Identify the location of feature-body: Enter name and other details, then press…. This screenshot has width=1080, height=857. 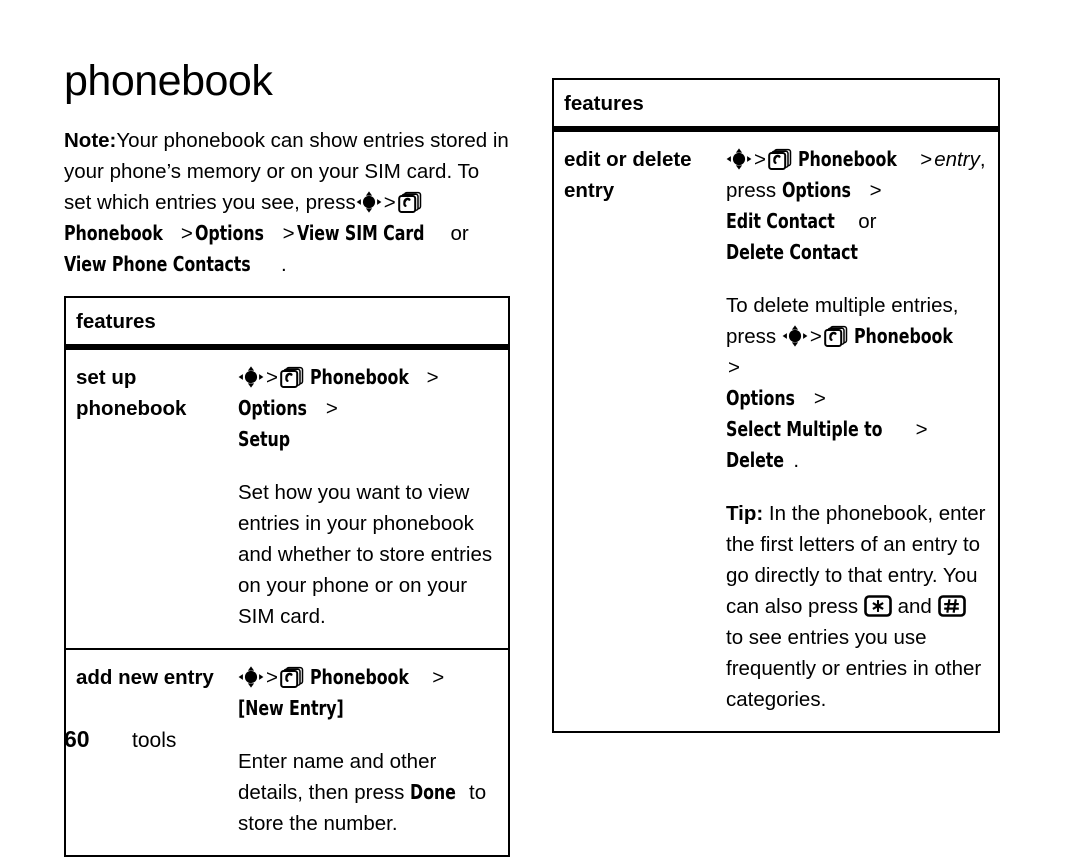
(368, 792).